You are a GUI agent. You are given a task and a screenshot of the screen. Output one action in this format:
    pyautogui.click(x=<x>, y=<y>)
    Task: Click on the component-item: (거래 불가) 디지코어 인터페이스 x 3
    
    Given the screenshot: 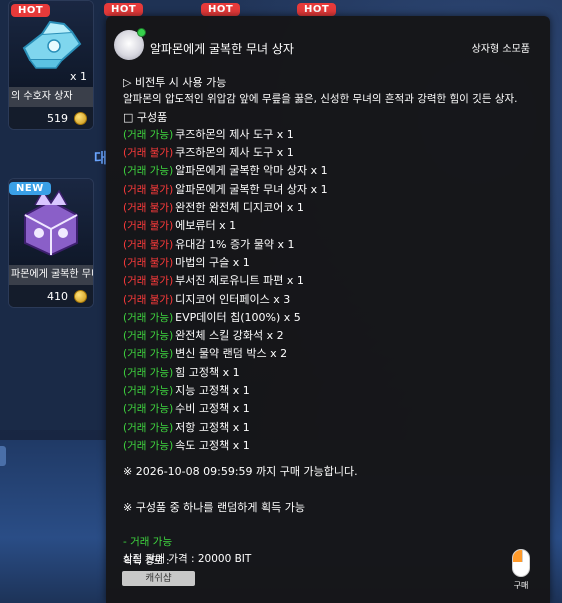 What is the action you would take?
    pyautogui.click(x=331, y=300)
    